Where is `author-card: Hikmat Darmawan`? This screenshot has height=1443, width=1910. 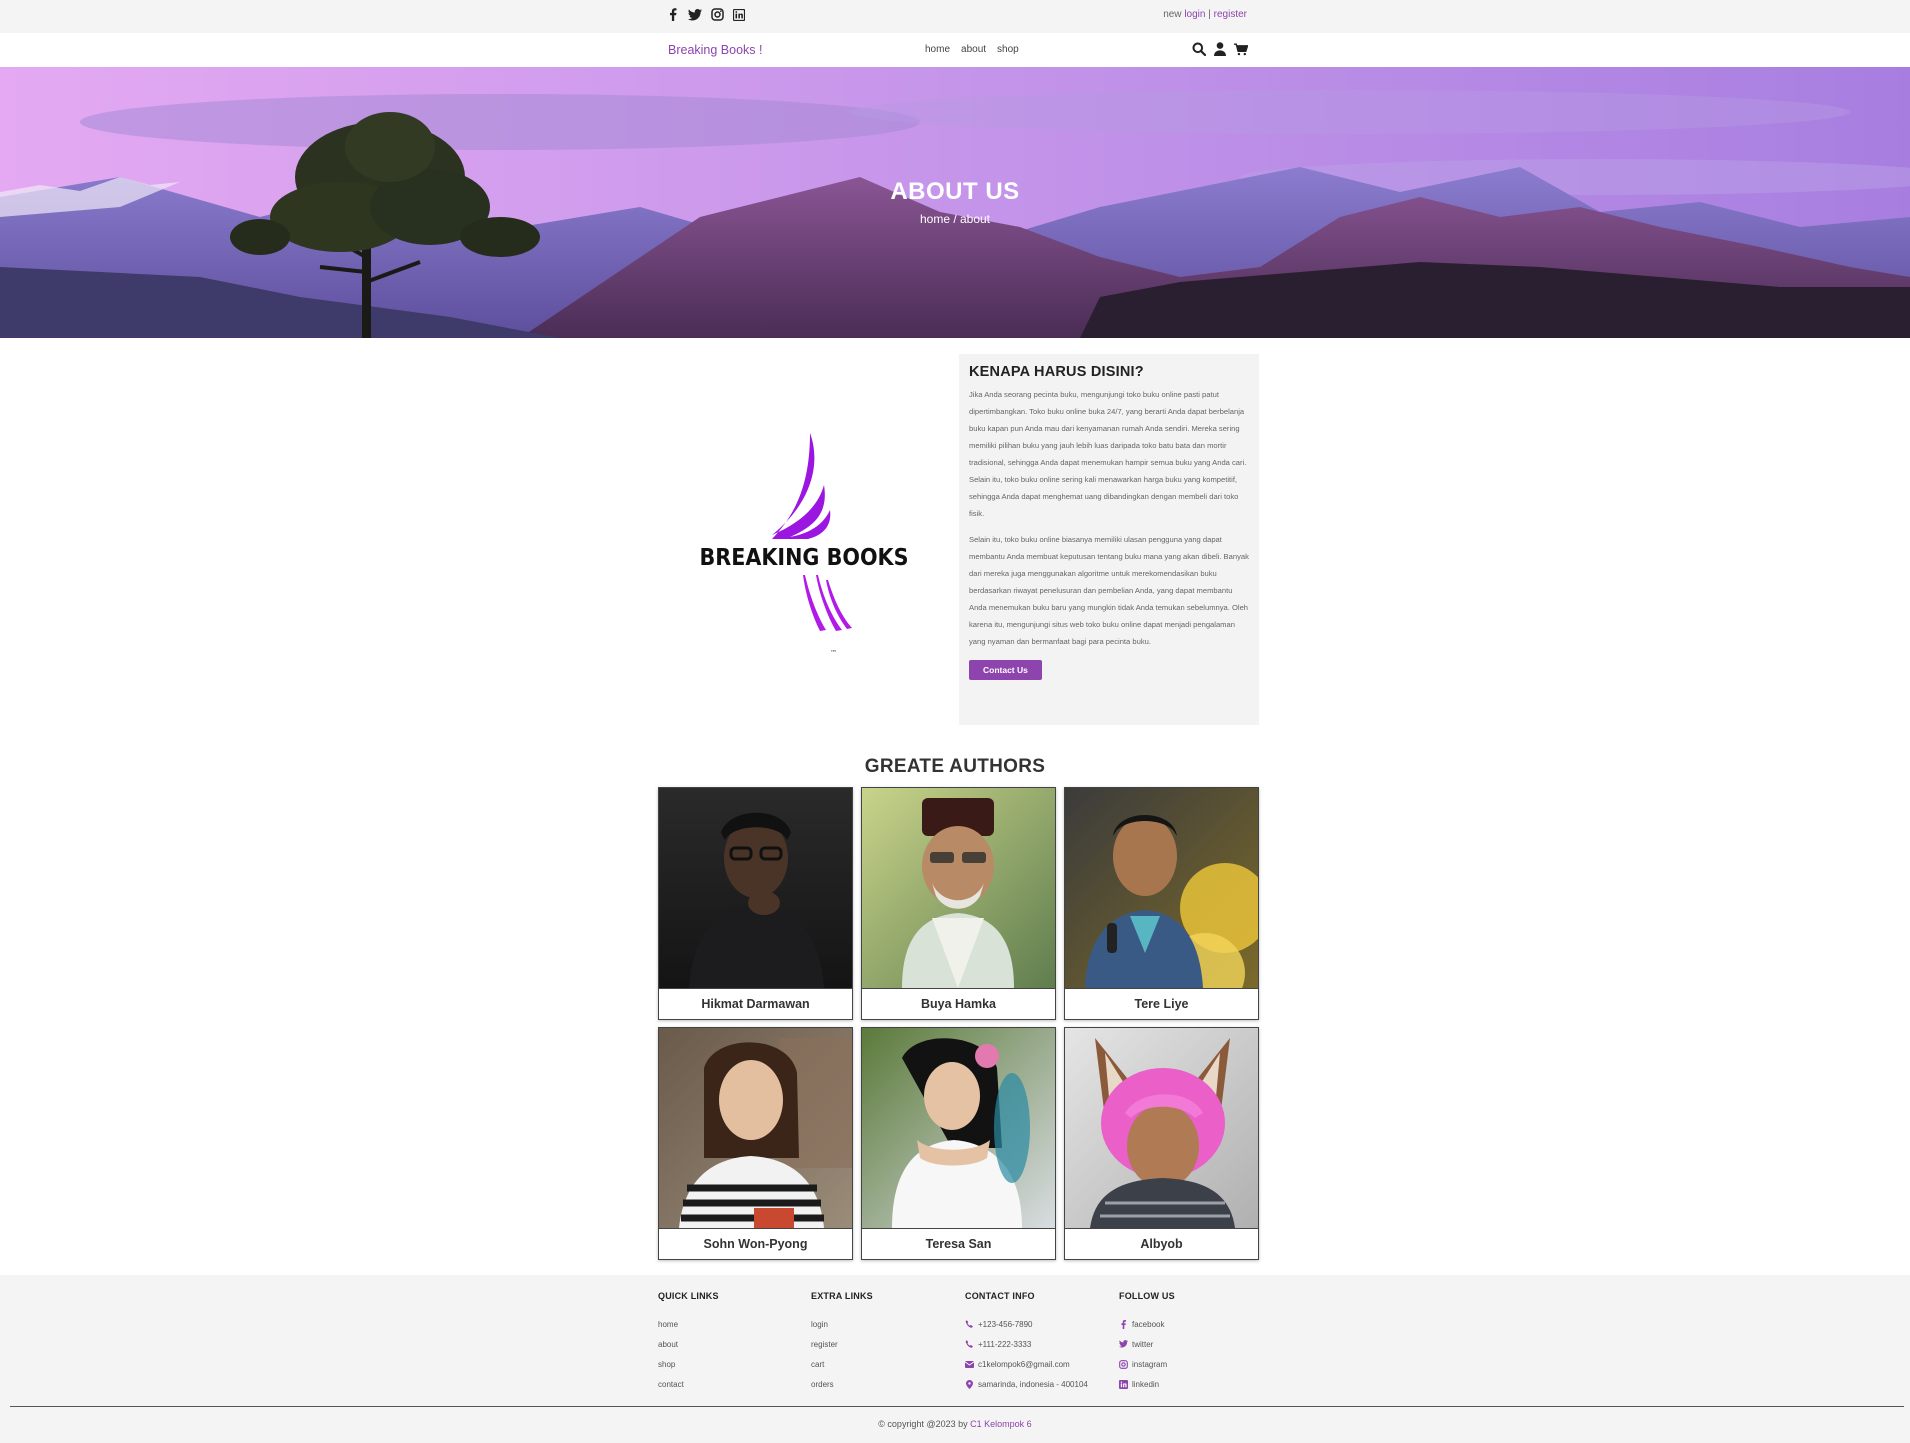 author-card: Hikmat Darmawan is located at coordinates (755, 903).